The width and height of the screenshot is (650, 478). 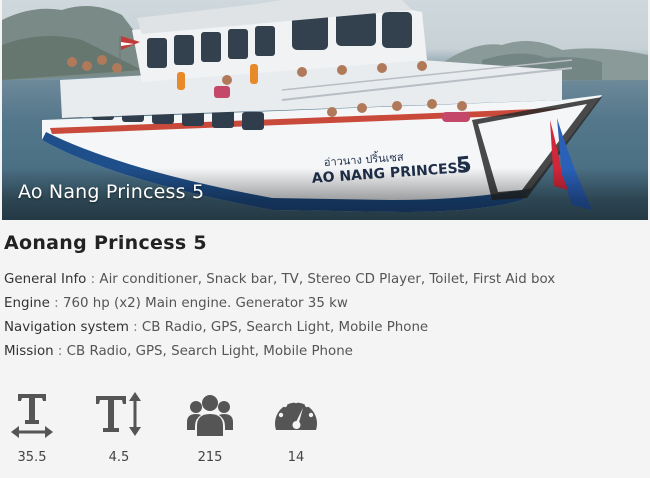 I want to click on stat-height-value: 4.5, so click(x=119, y=457).